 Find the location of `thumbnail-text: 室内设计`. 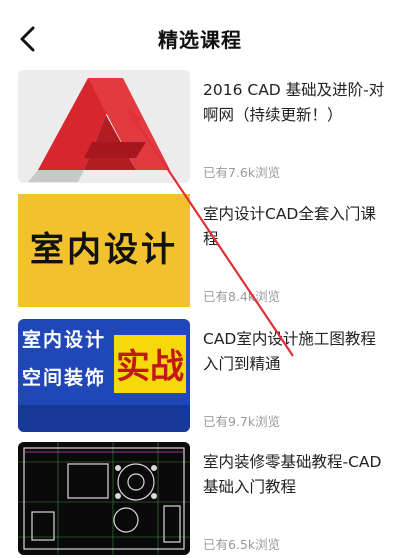

thumbnail-text: 室内设计 is located at coordinates (104, 250).